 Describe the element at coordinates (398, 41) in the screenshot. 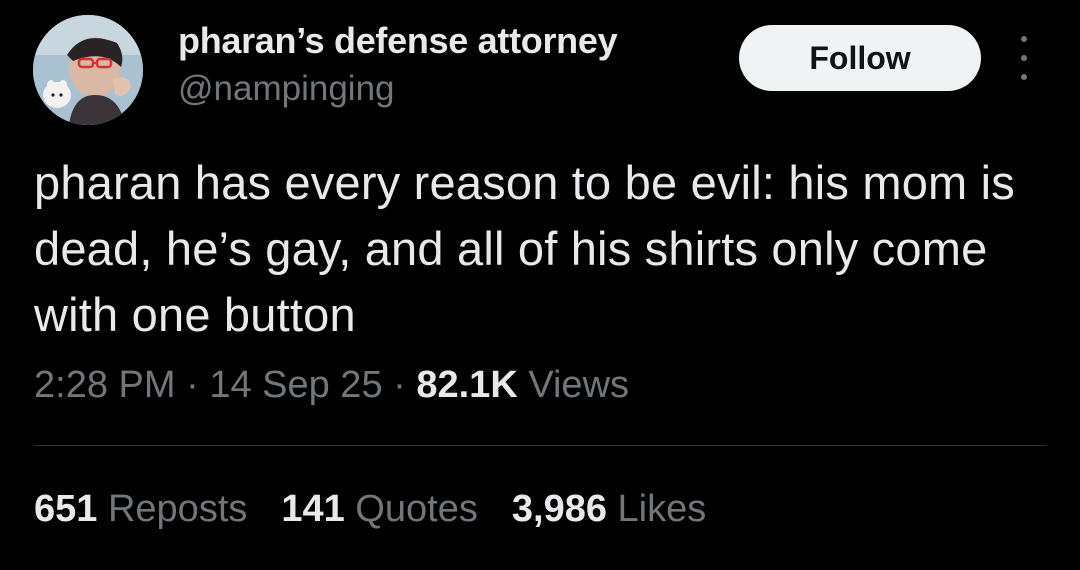

I see `author-display-name: pharan’s defense attorney` at that location.